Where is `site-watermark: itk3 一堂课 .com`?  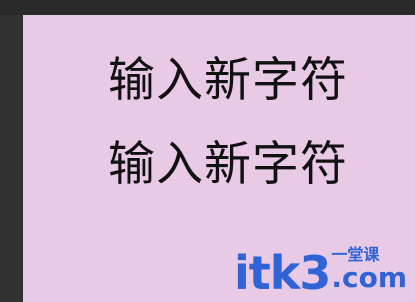
site-watermark: itk3 一堂课 .com is located at coordinates (320, 270).